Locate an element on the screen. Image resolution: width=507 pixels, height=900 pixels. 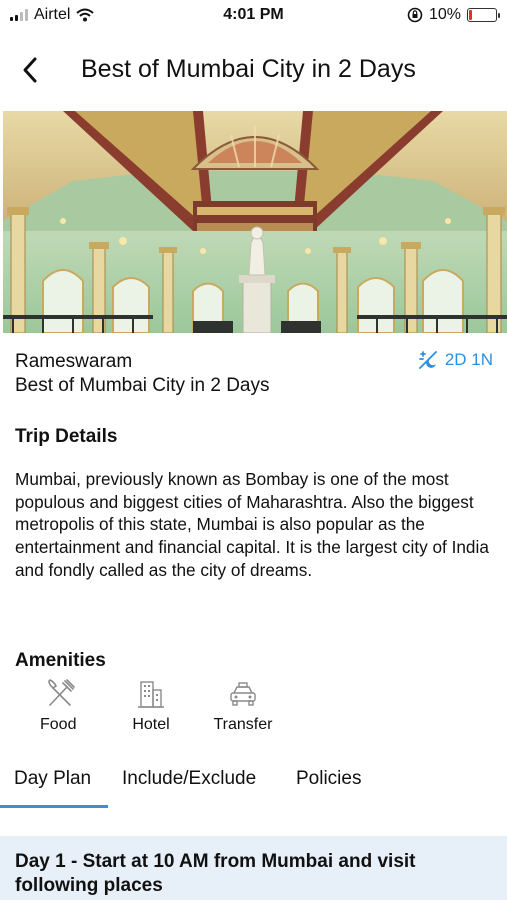
orientation-lock-icon is located at coordinates (415, 15).